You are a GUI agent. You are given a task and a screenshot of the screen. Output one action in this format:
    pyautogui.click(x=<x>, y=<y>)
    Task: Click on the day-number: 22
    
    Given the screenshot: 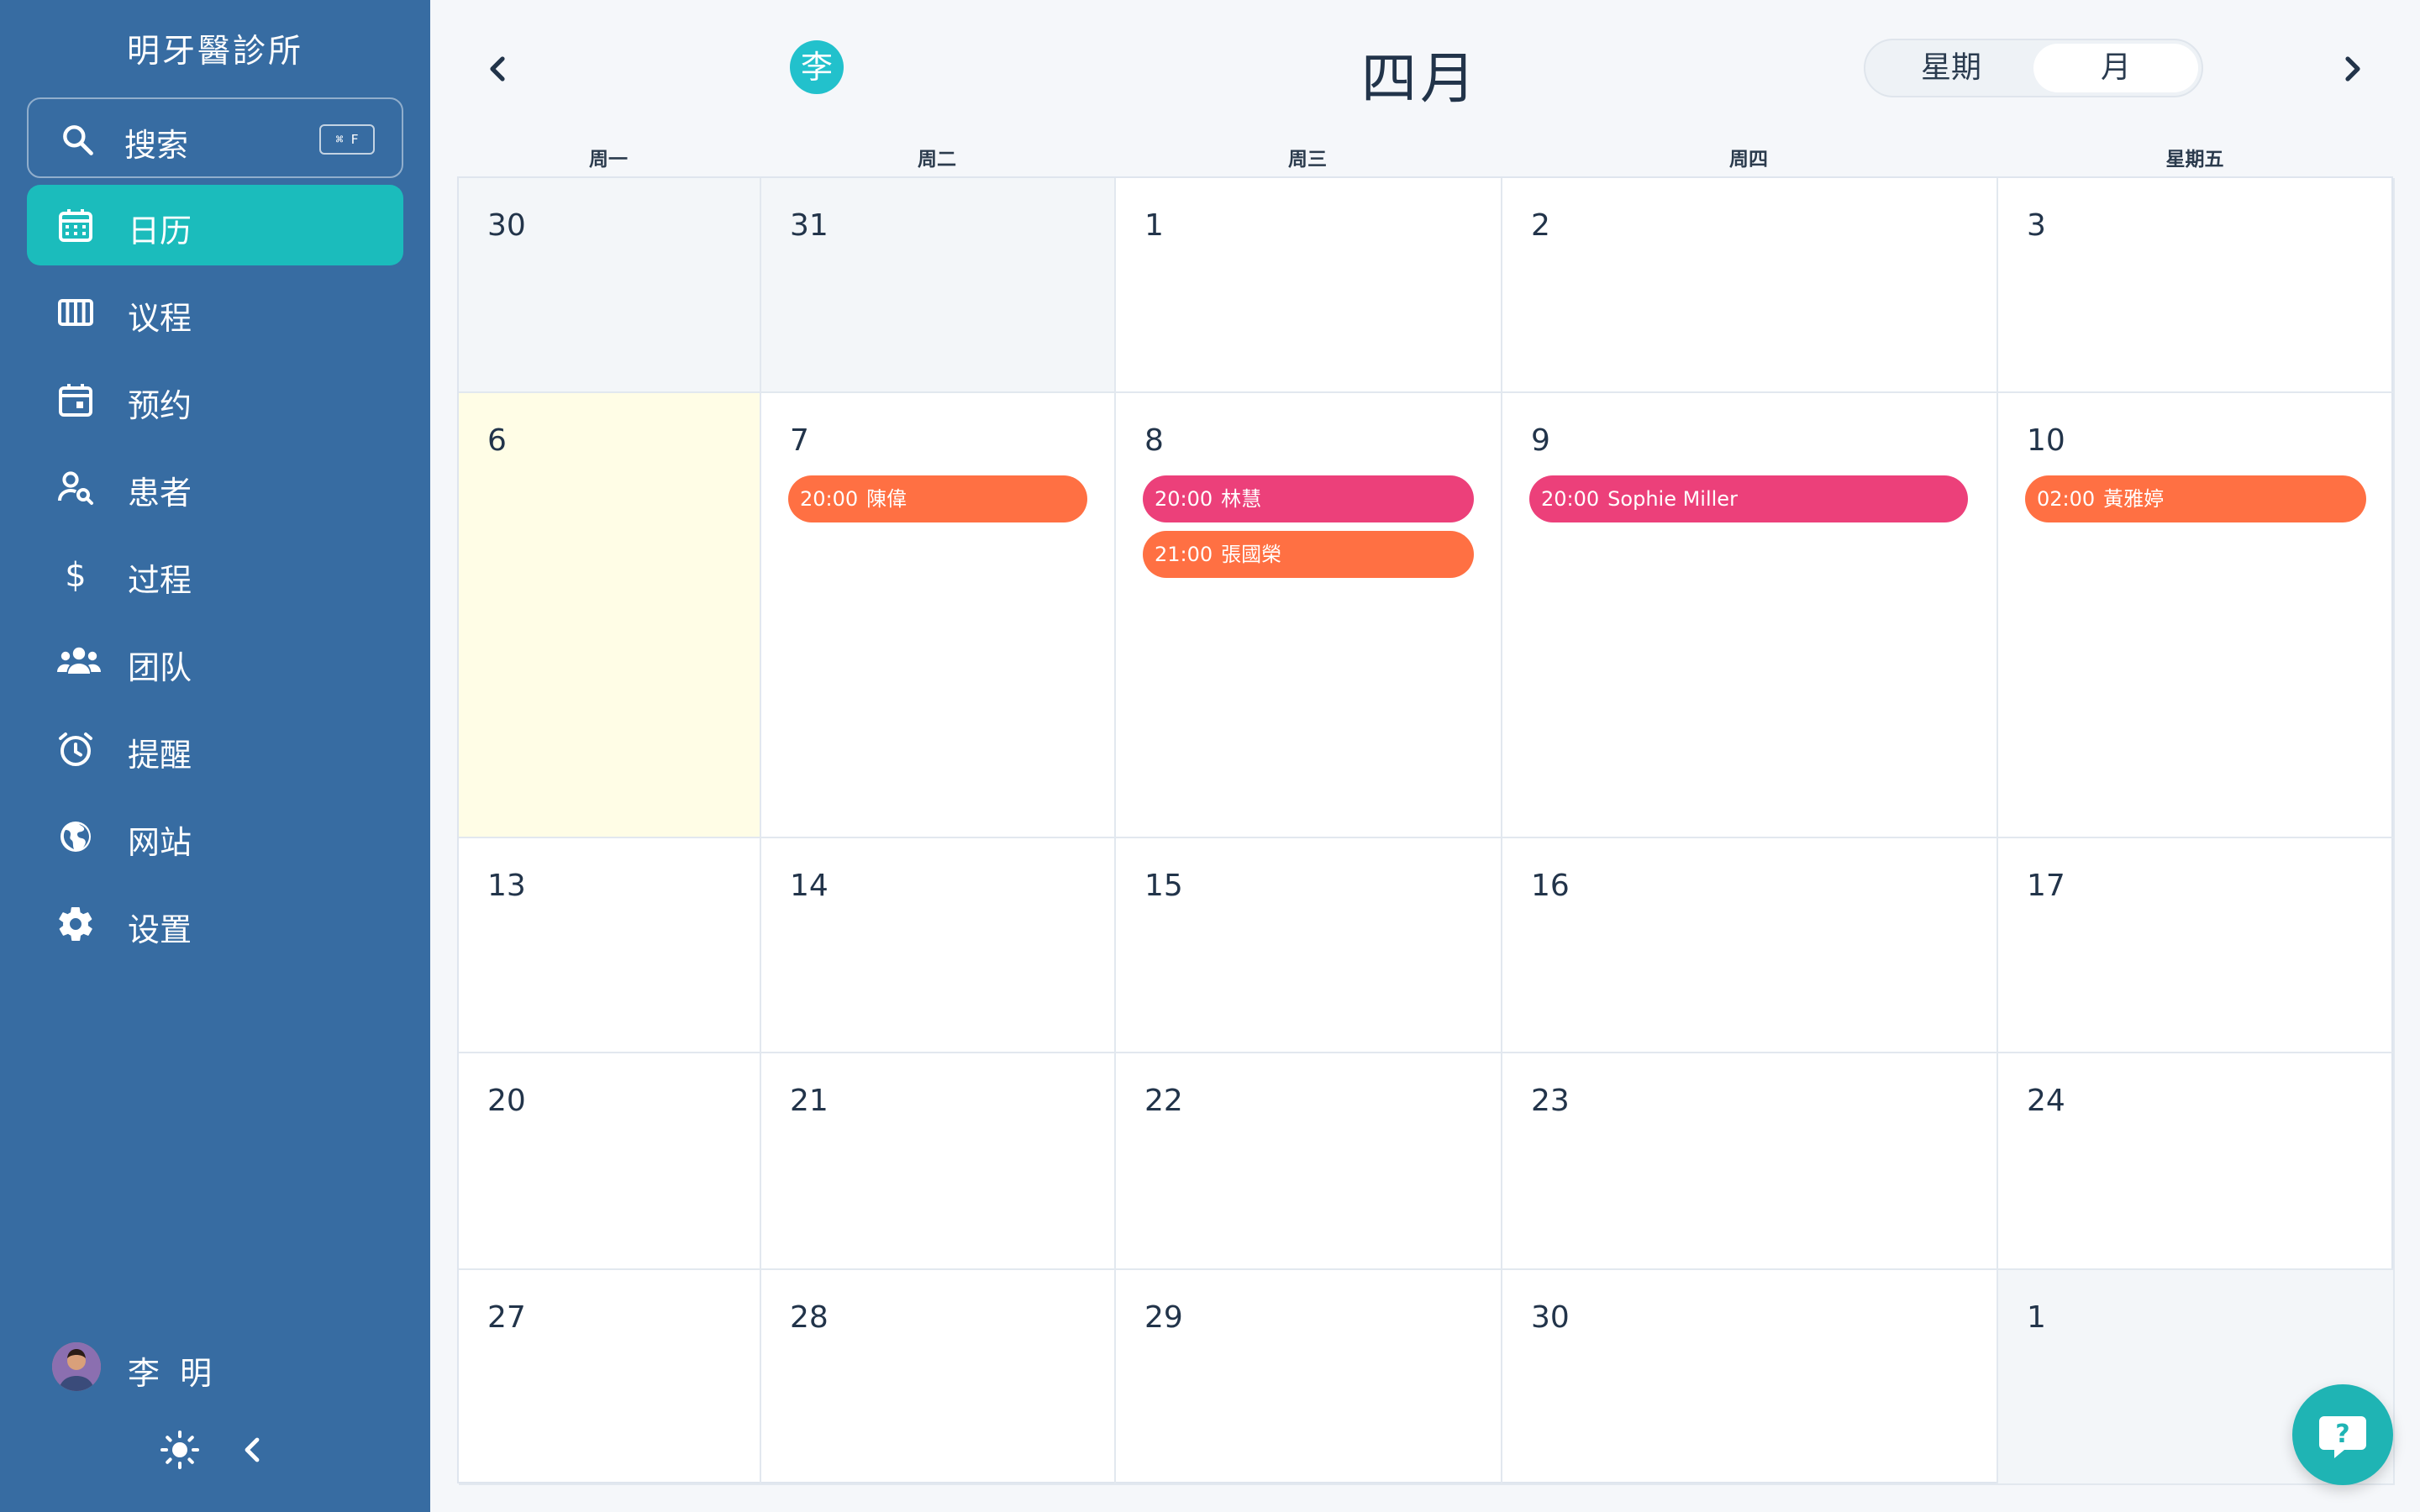 What is the action you would take?
    pyautogui.click(x=1164, y=1101)
    